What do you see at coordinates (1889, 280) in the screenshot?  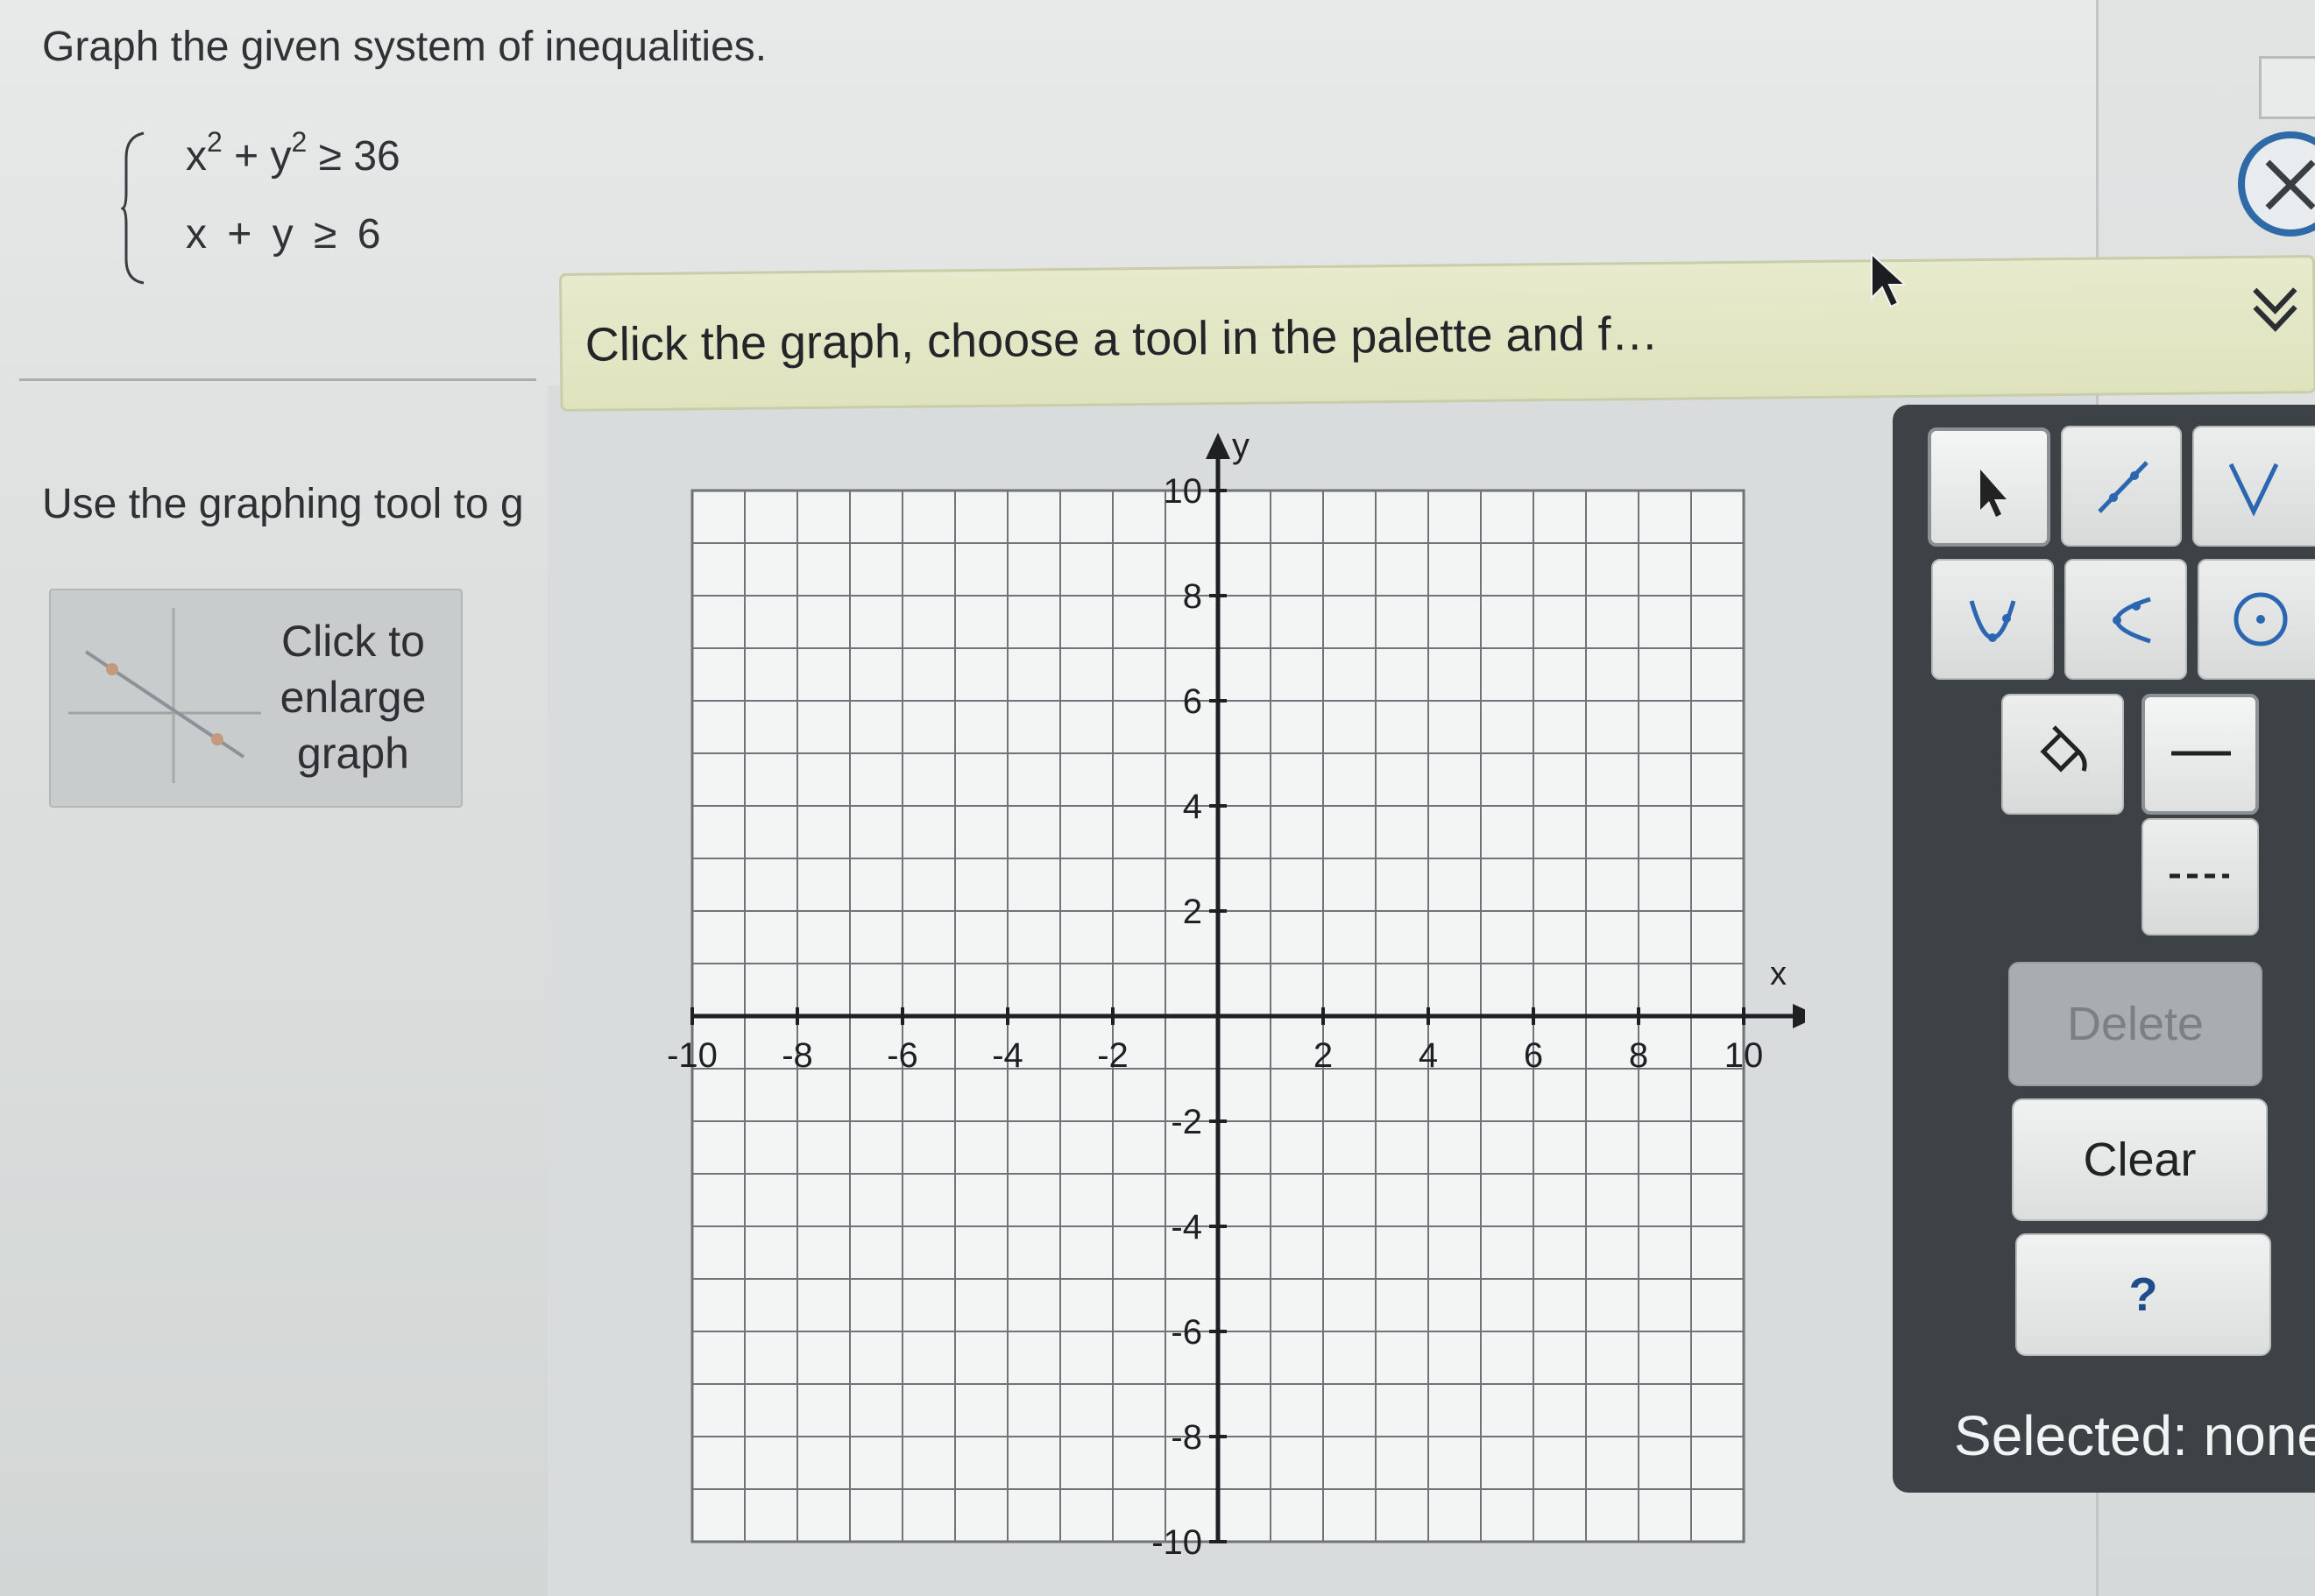 I see `mouse-cursor-icon` at bounding box center [1889, 280].